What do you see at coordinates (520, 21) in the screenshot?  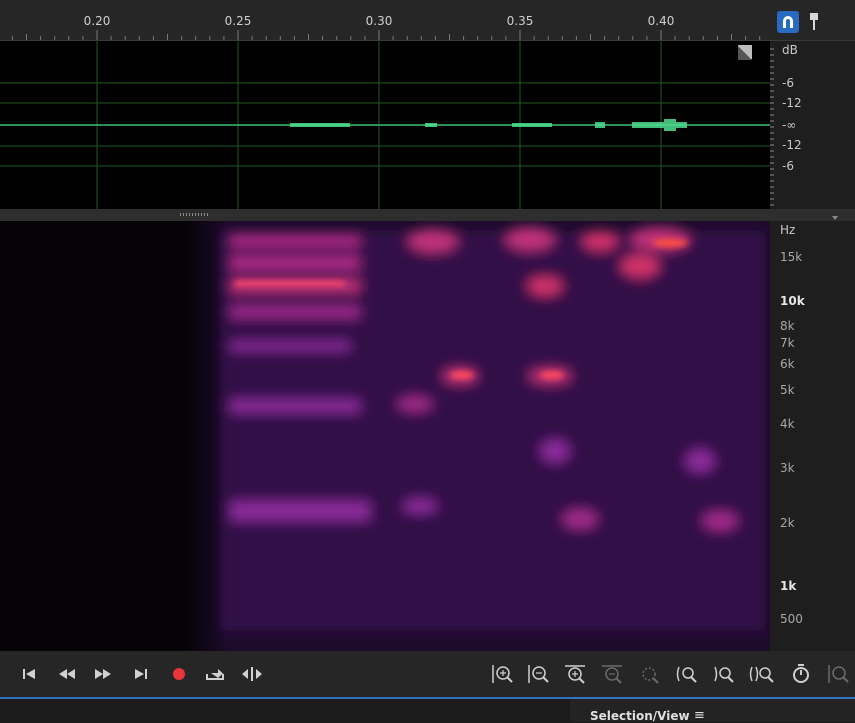 I see `ruler-label: 0.35` at bounding box center [520, 21].